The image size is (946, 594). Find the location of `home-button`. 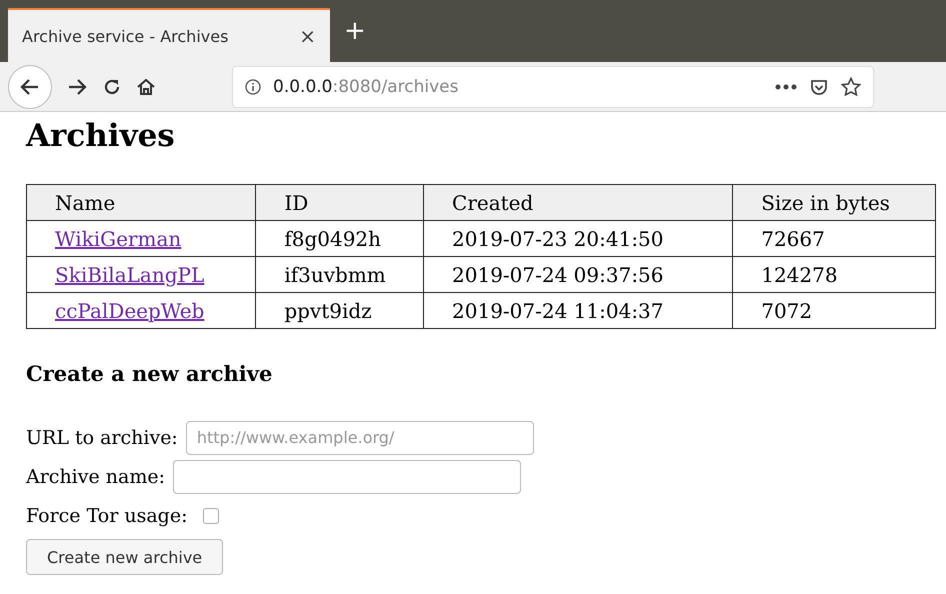

home-button is located at coordinates (146, 86).